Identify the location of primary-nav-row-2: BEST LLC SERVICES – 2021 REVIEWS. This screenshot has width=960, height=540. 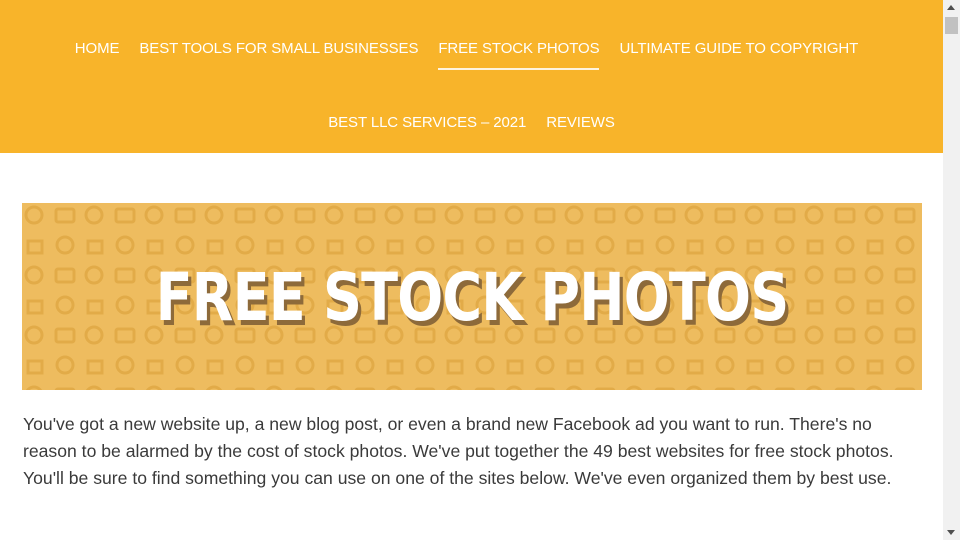
(471, 123).